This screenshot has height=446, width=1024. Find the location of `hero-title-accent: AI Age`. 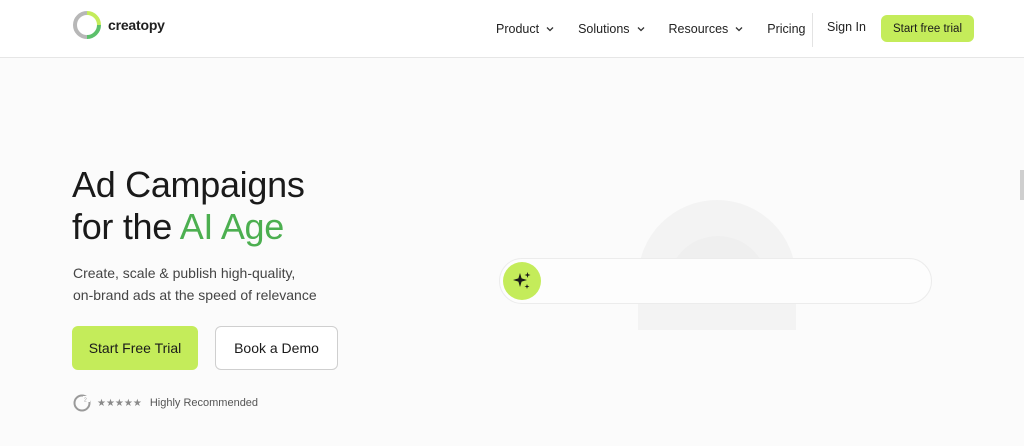

hero-title-accent: AI Age is located at coordinates (232, 226).